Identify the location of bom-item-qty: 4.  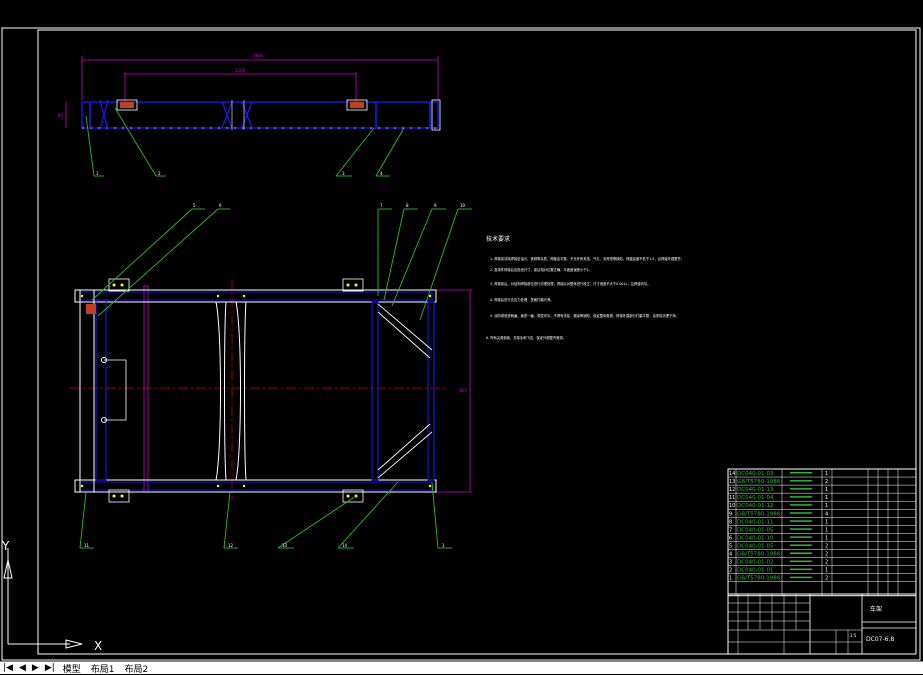
(826, 514).